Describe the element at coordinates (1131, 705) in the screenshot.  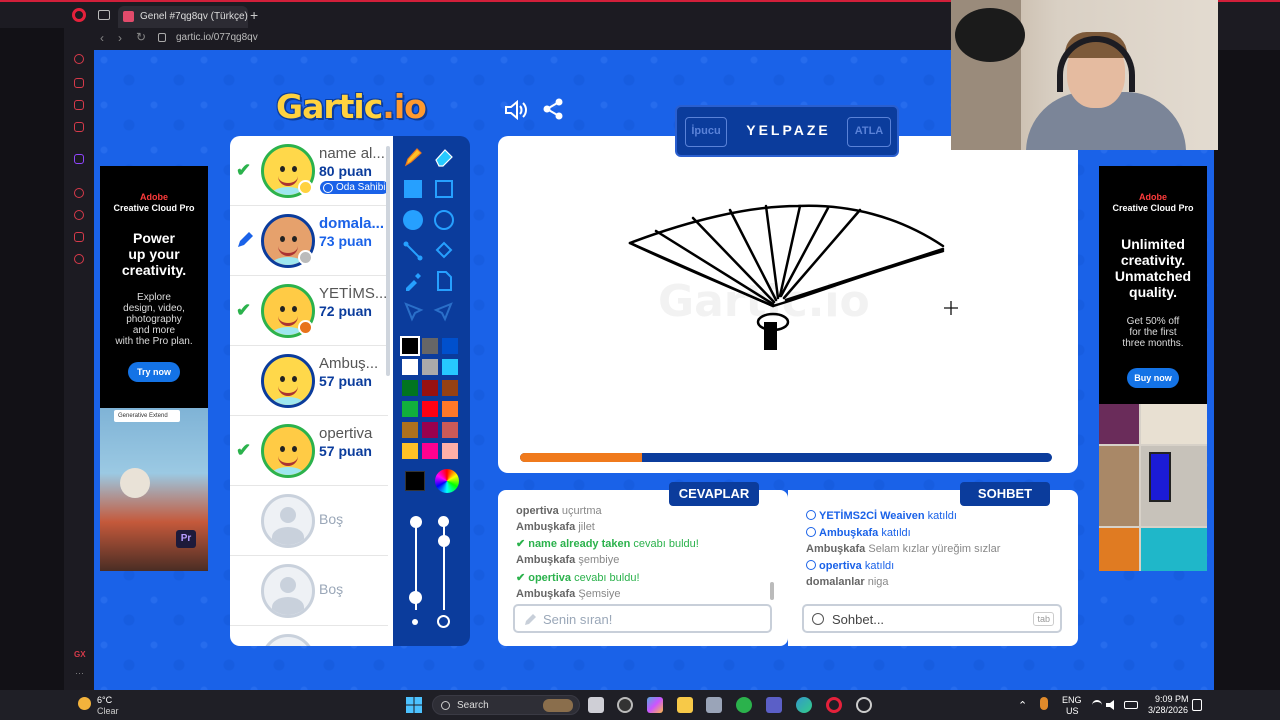
I see `battery-icon` at that location.